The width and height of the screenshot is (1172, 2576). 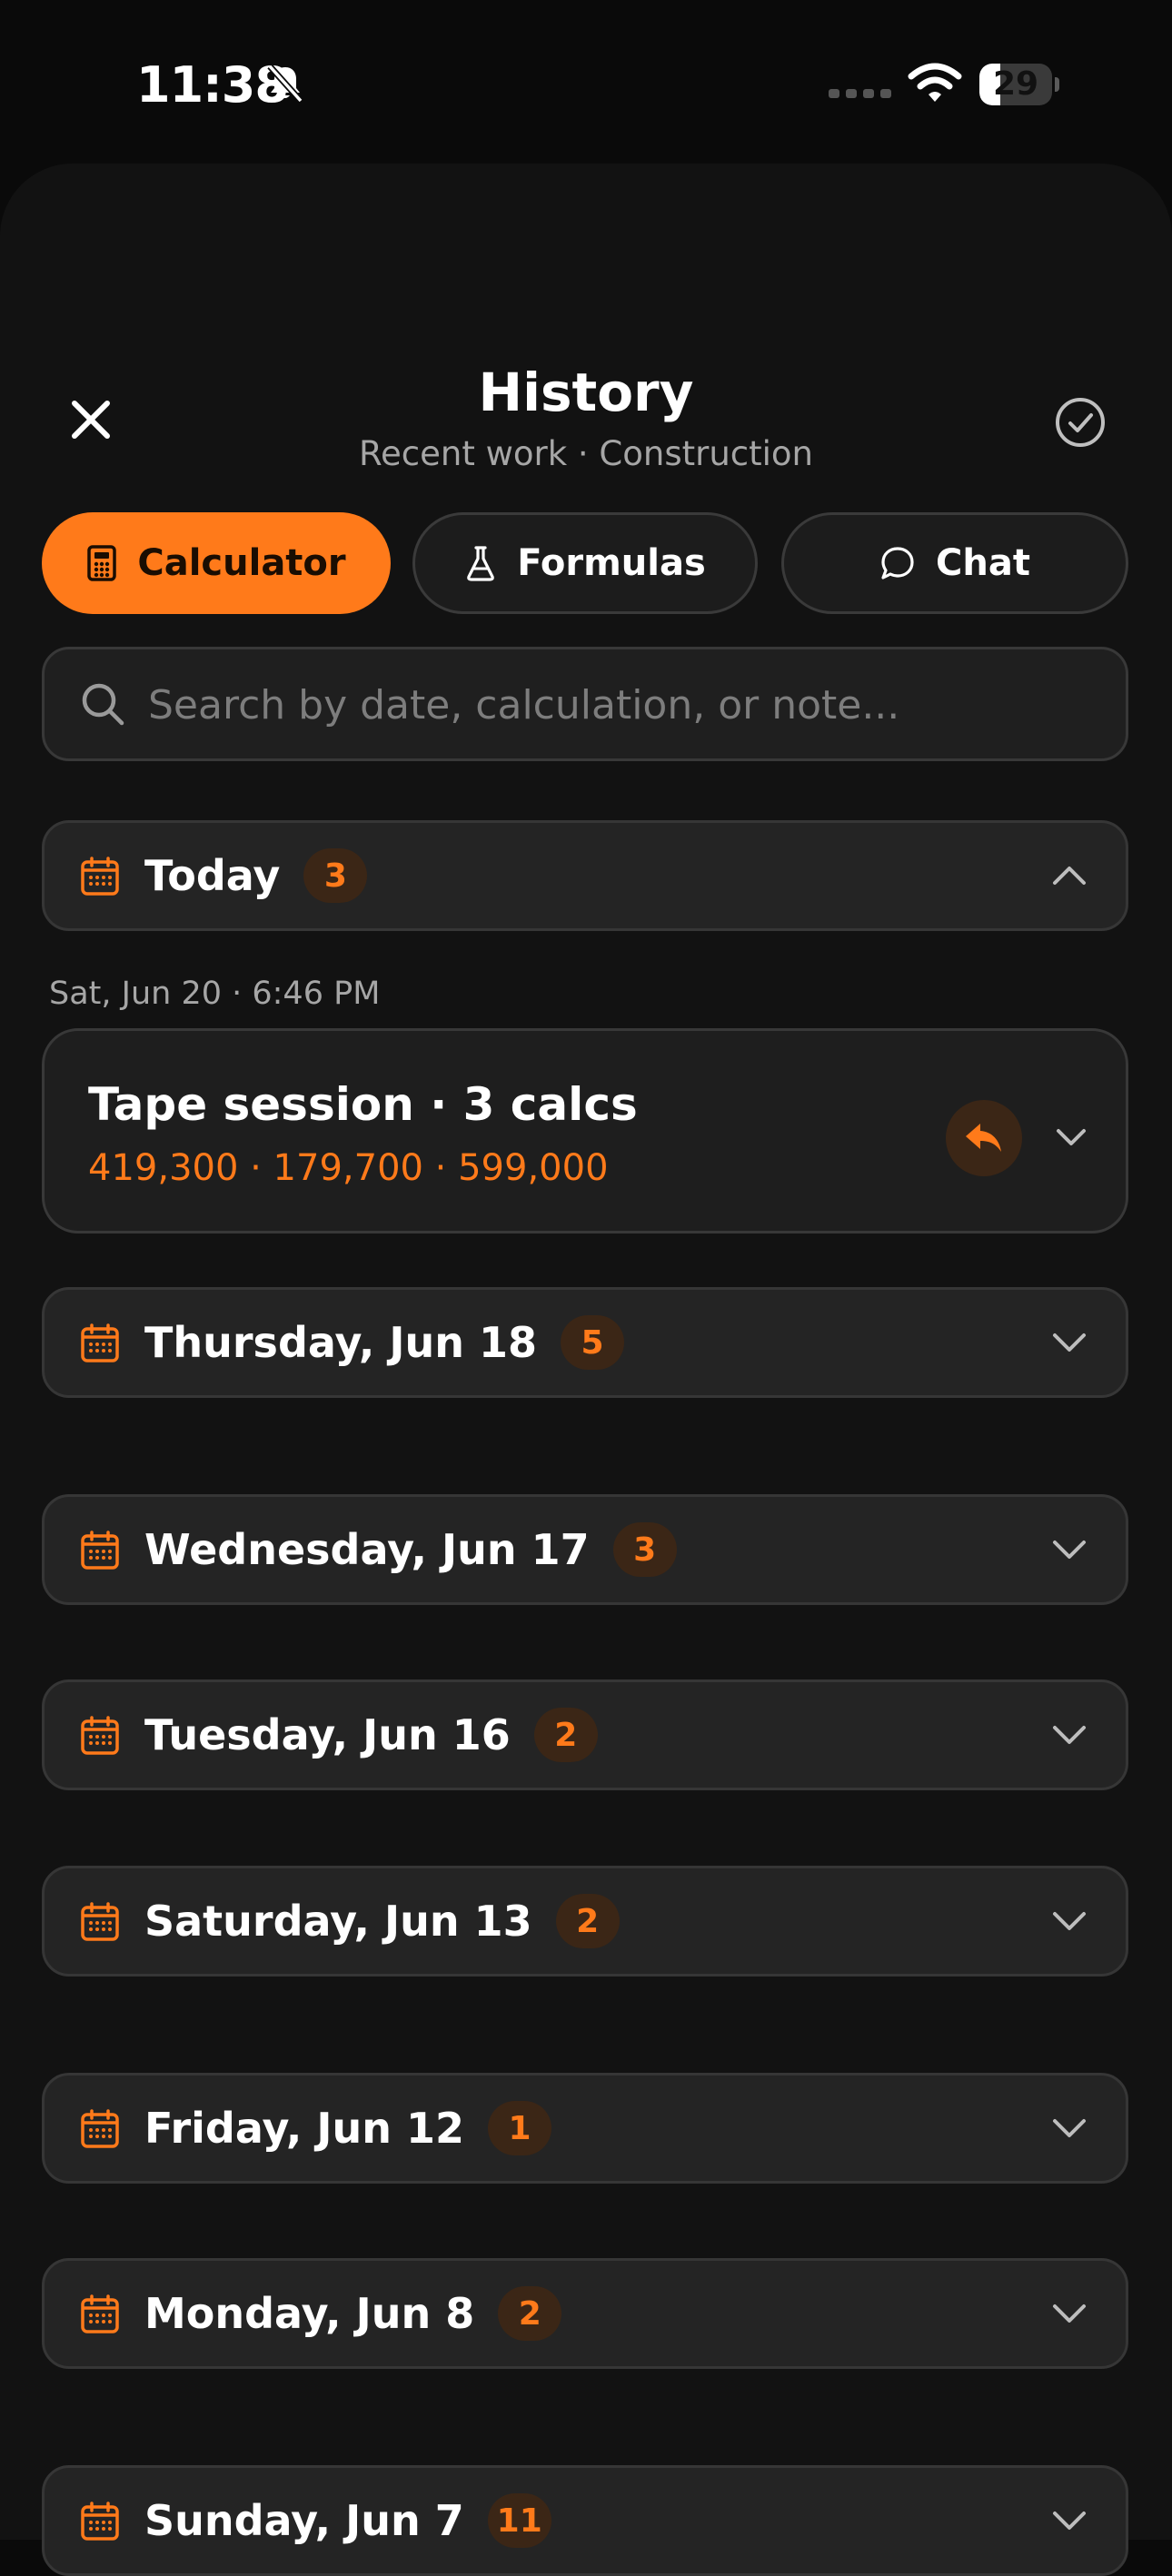 I want to click on search-bar, so click(x=585, y=704).